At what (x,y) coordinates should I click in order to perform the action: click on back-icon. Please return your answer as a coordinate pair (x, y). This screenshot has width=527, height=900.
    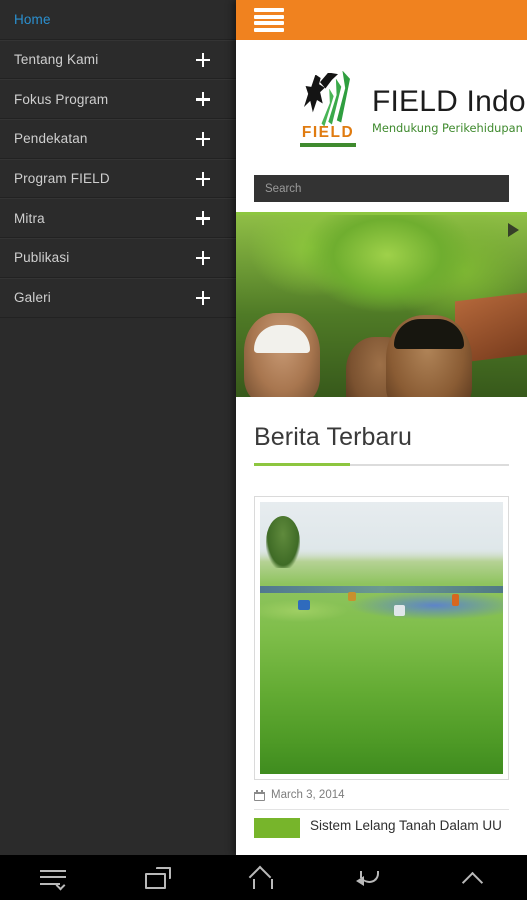
    Looking at the image, I should click on (368, 878).